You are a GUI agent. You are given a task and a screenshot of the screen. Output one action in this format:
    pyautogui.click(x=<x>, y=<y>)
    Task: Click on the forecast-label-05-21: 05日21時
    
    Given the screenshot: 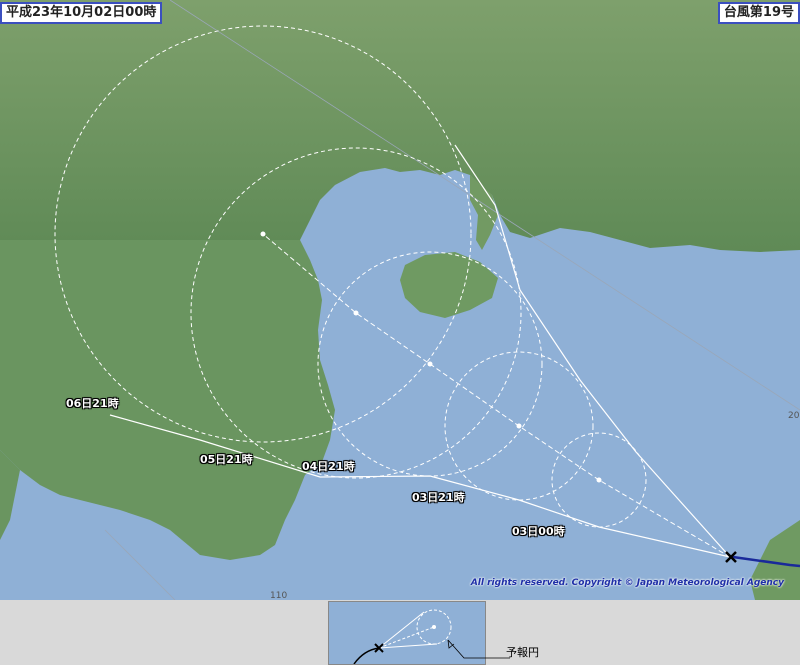 What is the action you would take?
    pyautogui.click(x=226, y=459)
    